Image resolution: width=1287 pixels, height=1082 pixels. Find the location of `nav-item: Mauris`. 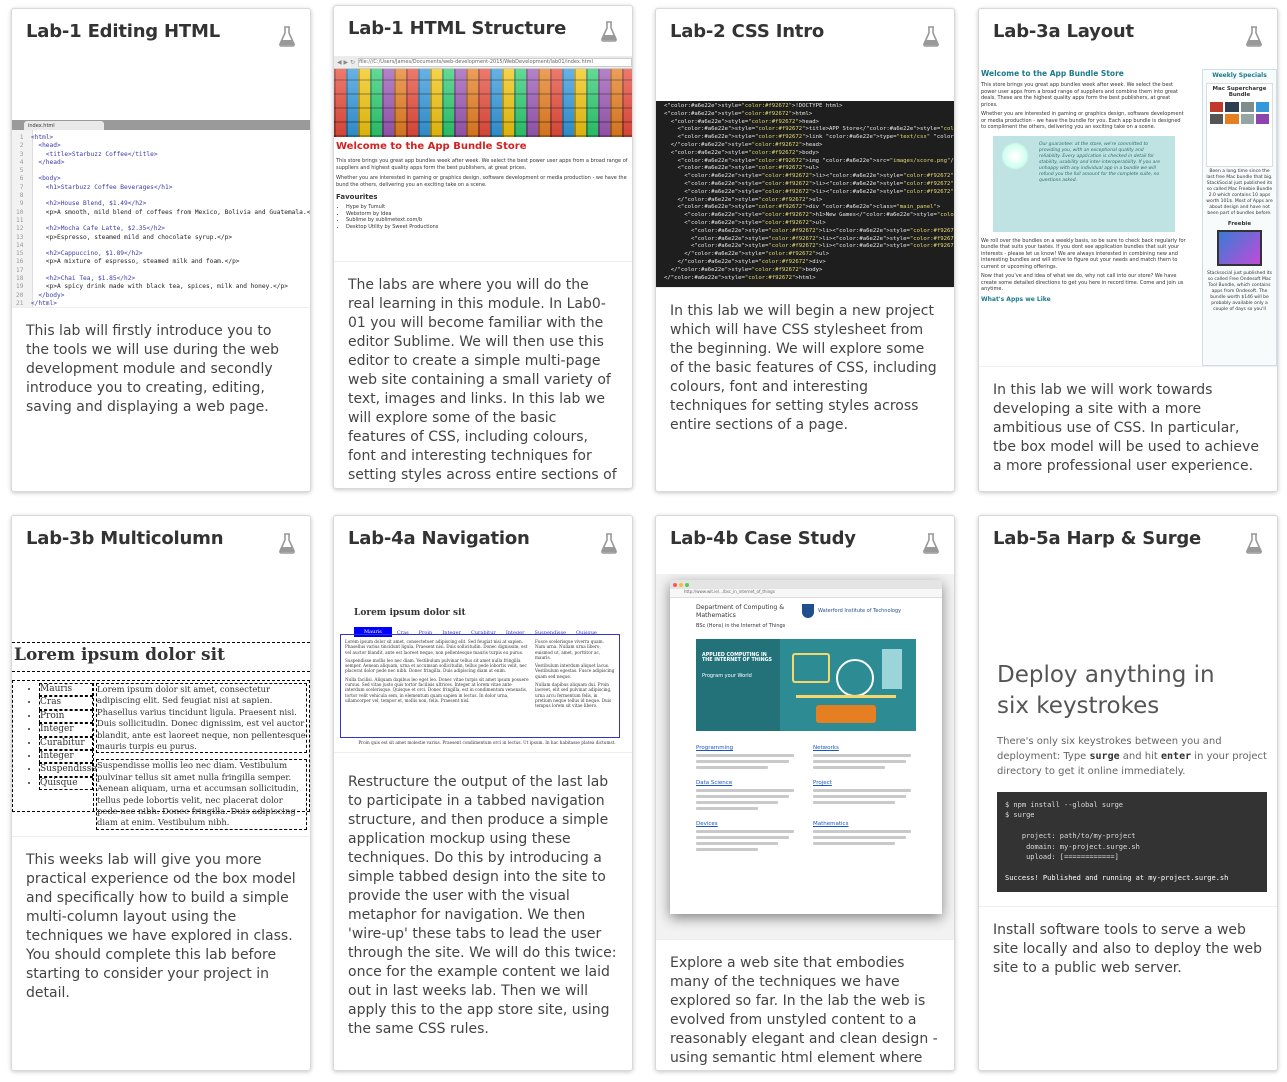

nav-item: Mauris is located at coordinates (66, 690).